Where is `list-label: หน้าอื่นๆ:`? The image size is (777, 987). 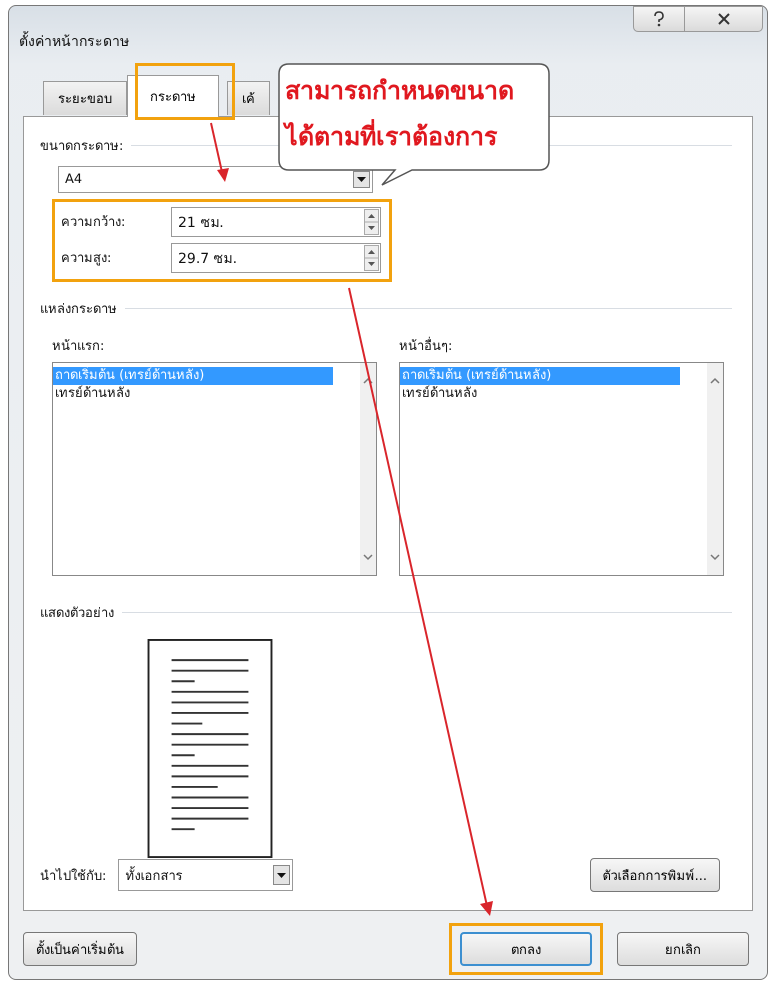
list-label: หน้าอื่นๆ: is located at coordinates (426, 346).